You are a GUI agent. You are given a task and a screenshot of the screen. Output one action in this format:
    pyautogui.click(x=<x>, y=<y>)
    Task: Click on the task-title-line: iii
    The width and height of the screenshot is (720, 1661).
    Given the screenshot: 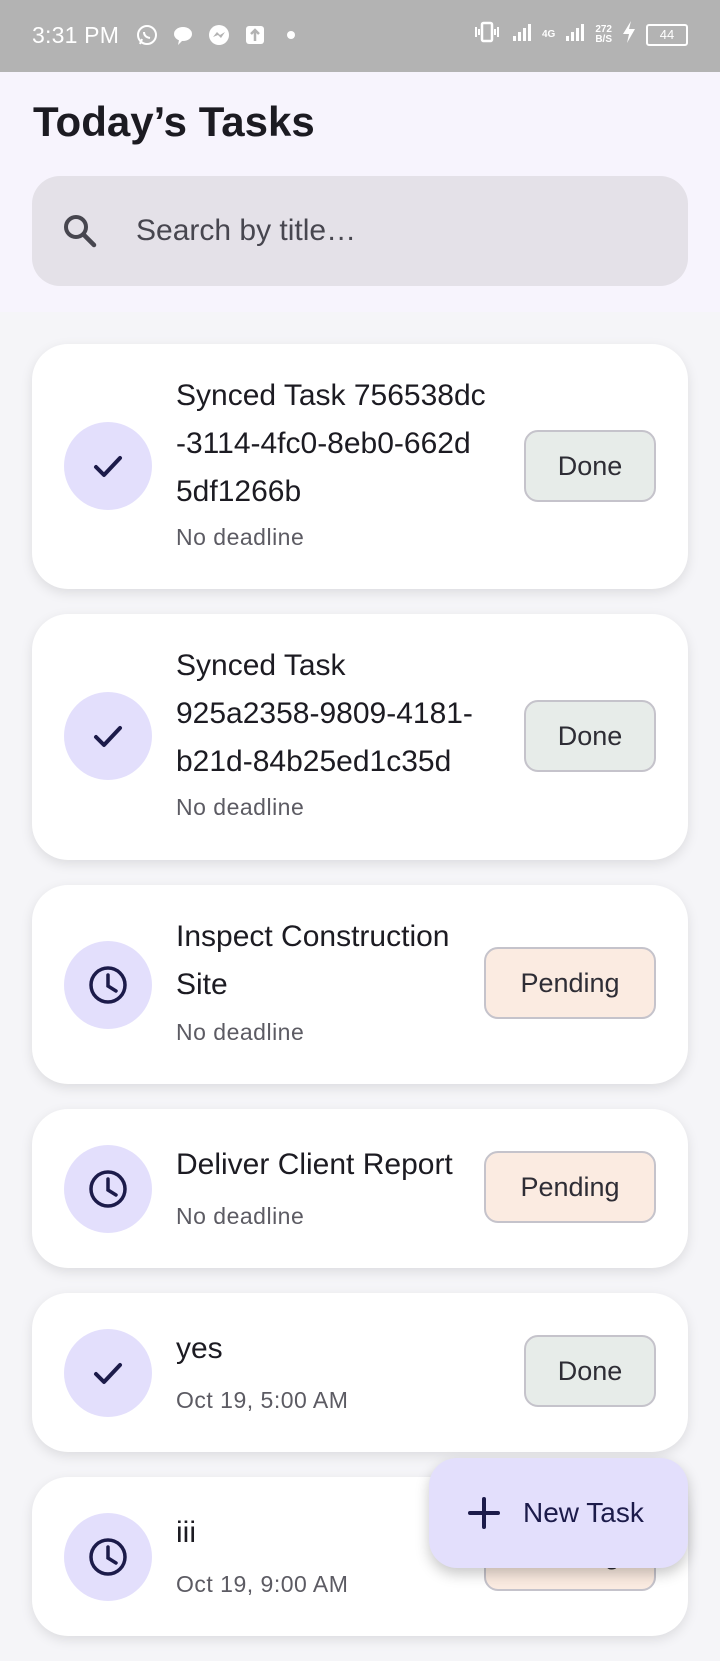 What is the action you would take?
    pyautogui.click(x=186, y=1532)
    